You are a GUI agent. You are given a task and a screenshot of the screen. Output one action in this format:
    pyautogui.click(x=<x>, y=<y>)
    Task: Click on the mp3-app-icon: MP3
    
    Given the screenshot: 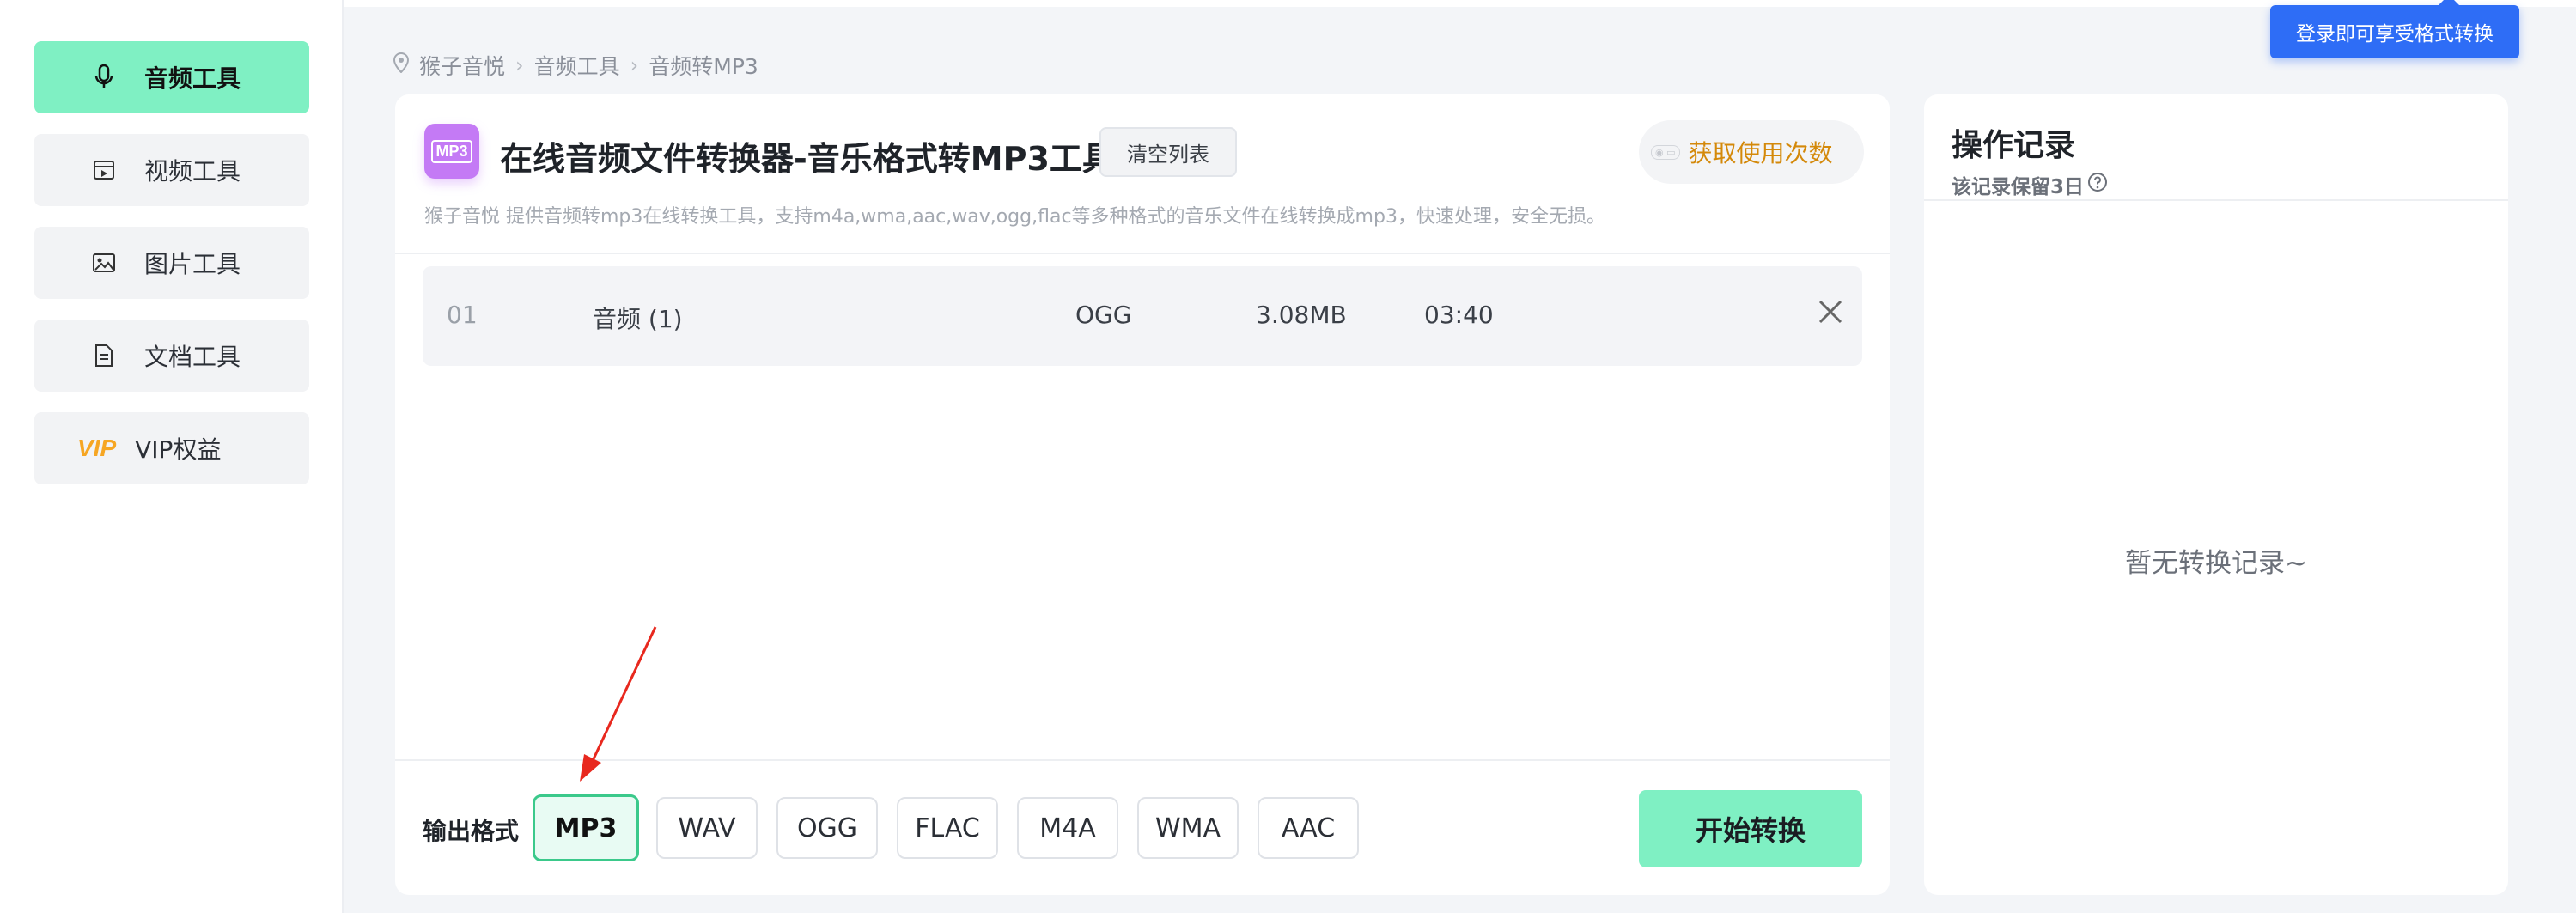 What is the action you would take?
    pyautogui.click(x=451, y=151)
    